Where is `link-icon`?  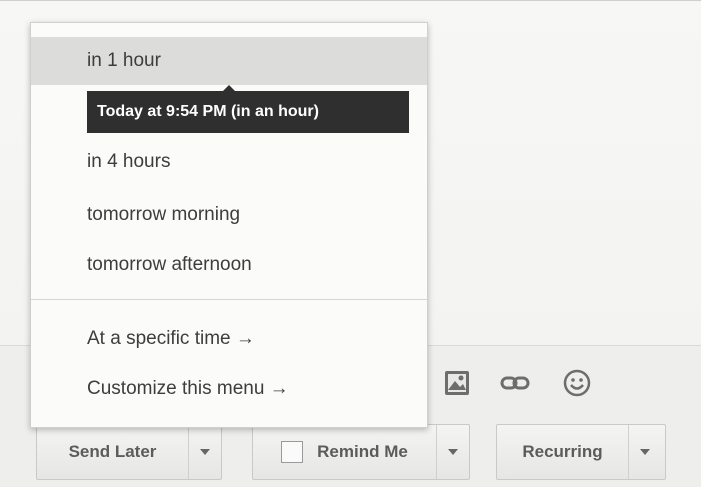
link-icon is located at coordinates (515, 383).